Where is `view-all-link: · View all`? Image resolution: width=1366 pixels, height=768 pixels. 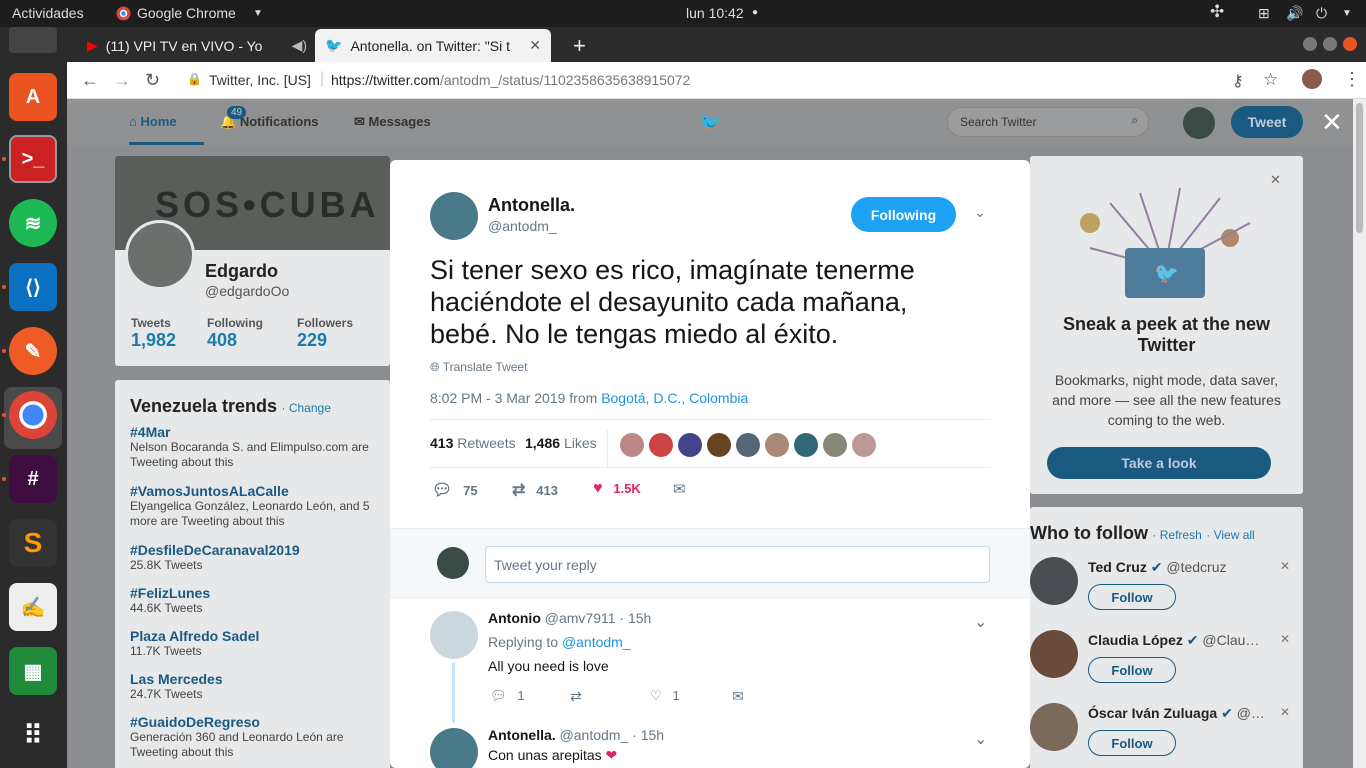
view-all-link: · View all is located at coordinates (1230, 535).